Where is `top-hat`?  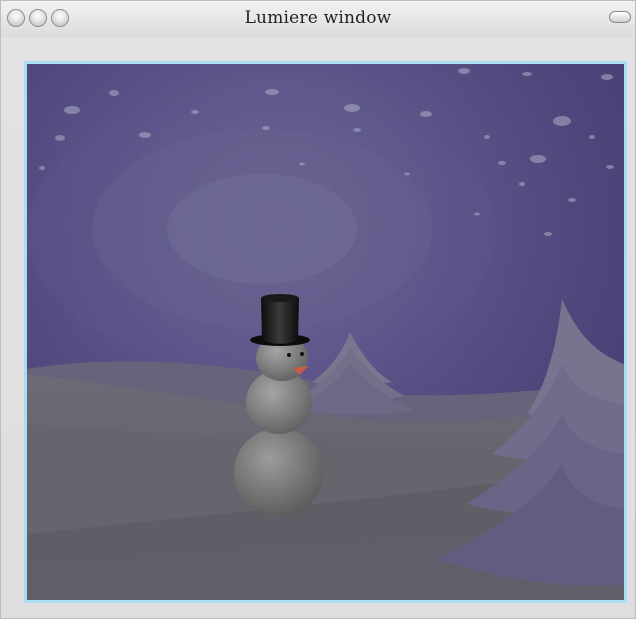 top-hat is located at coordinates (280, 319).